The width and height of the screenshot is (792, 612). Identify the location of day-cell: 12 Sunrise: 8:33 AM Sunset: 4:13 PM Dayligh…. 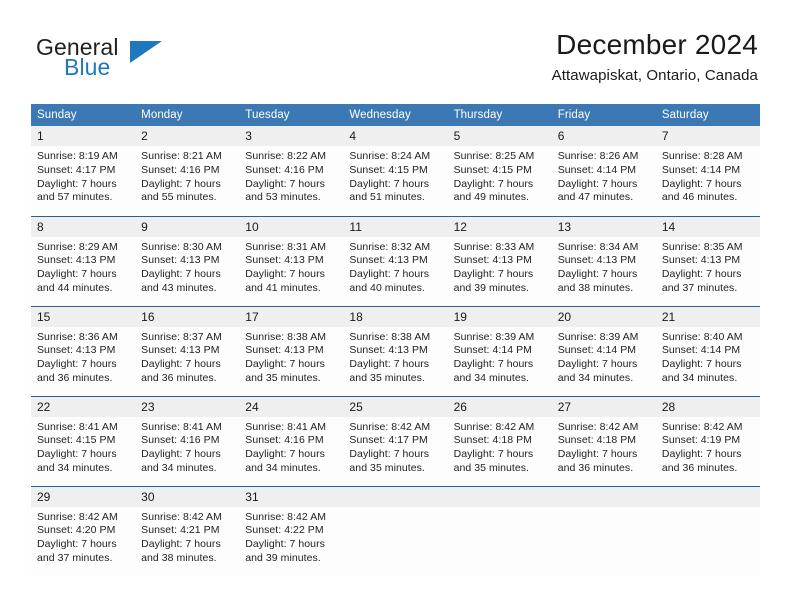
(499, 260).